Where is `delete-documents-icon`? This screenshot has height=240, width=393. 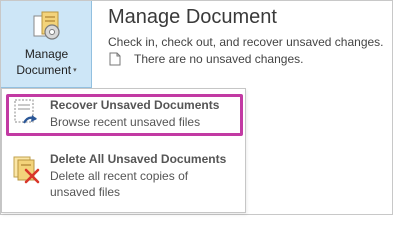 delete-documents-icon is located at coordinates (26, 170).